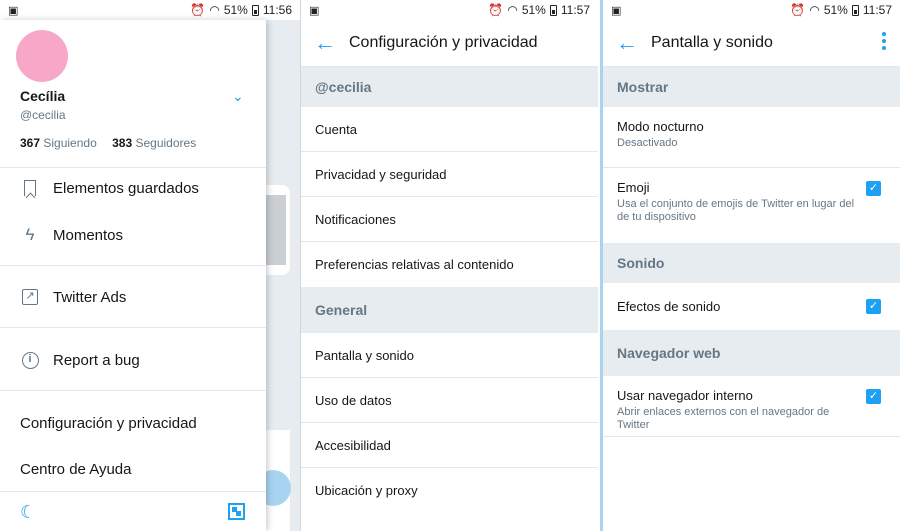  I want to click on setting-title: Usar navegador interno, so click(685, 395).